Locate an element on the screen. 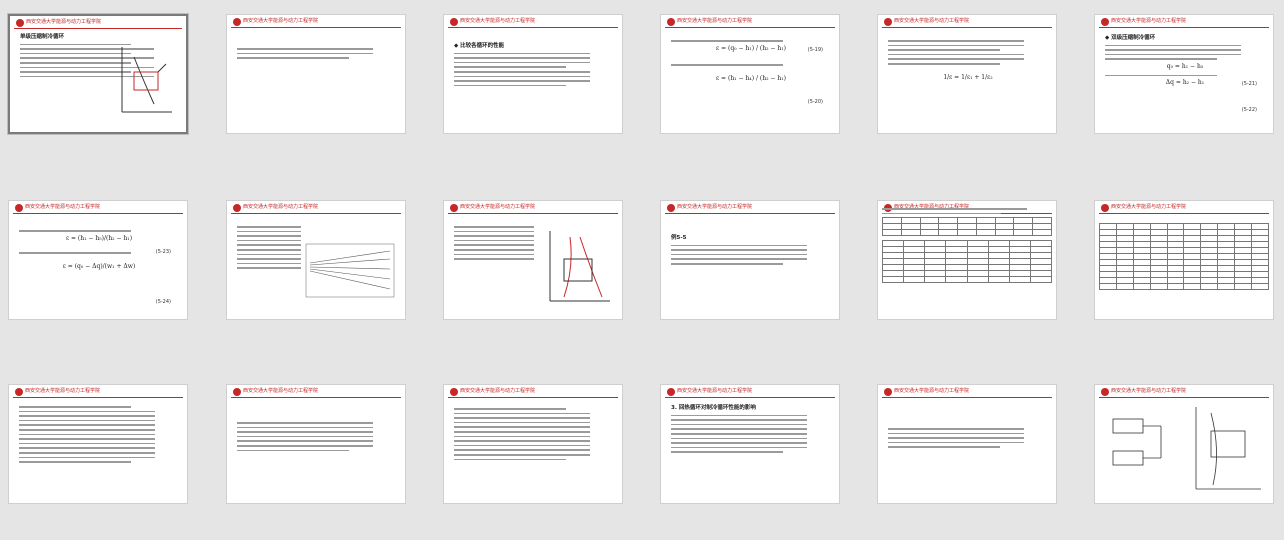 The image size is (1284, 540). slide-thumbnail-13: 西安交通大学能源与动力工程学院 is located at coordinates (98, 444).